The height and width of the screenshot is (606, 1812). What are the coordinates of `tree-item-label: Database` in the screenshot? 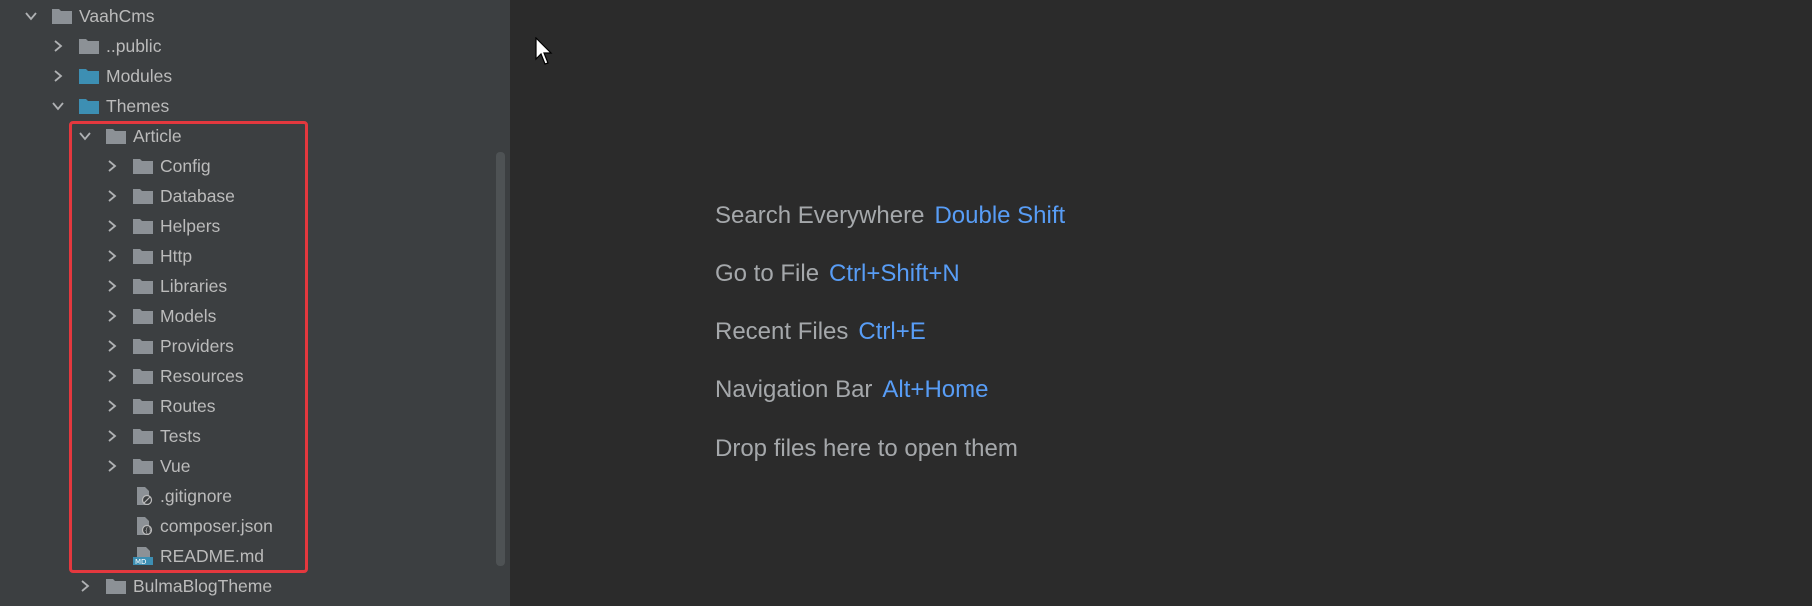 It's located at (197, 195).